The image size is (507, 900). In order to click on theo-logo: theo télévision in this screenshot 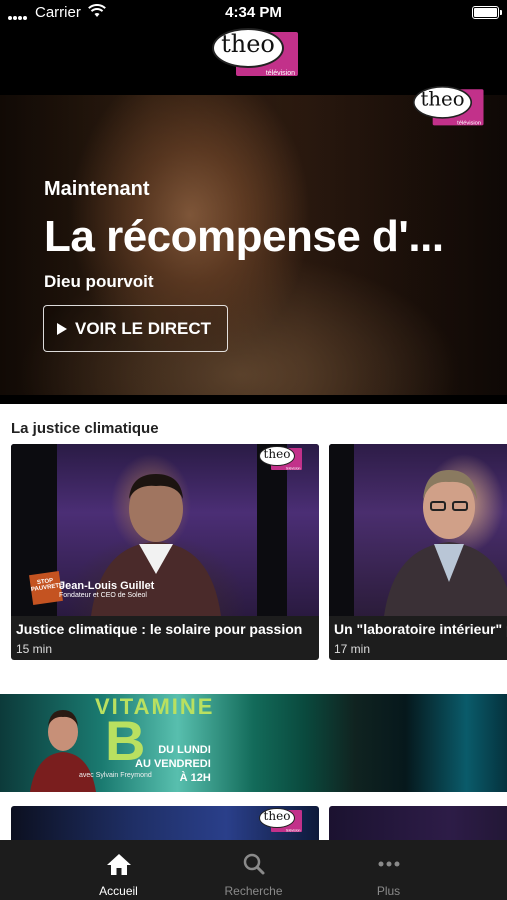, I will do `click(255, 53)`.